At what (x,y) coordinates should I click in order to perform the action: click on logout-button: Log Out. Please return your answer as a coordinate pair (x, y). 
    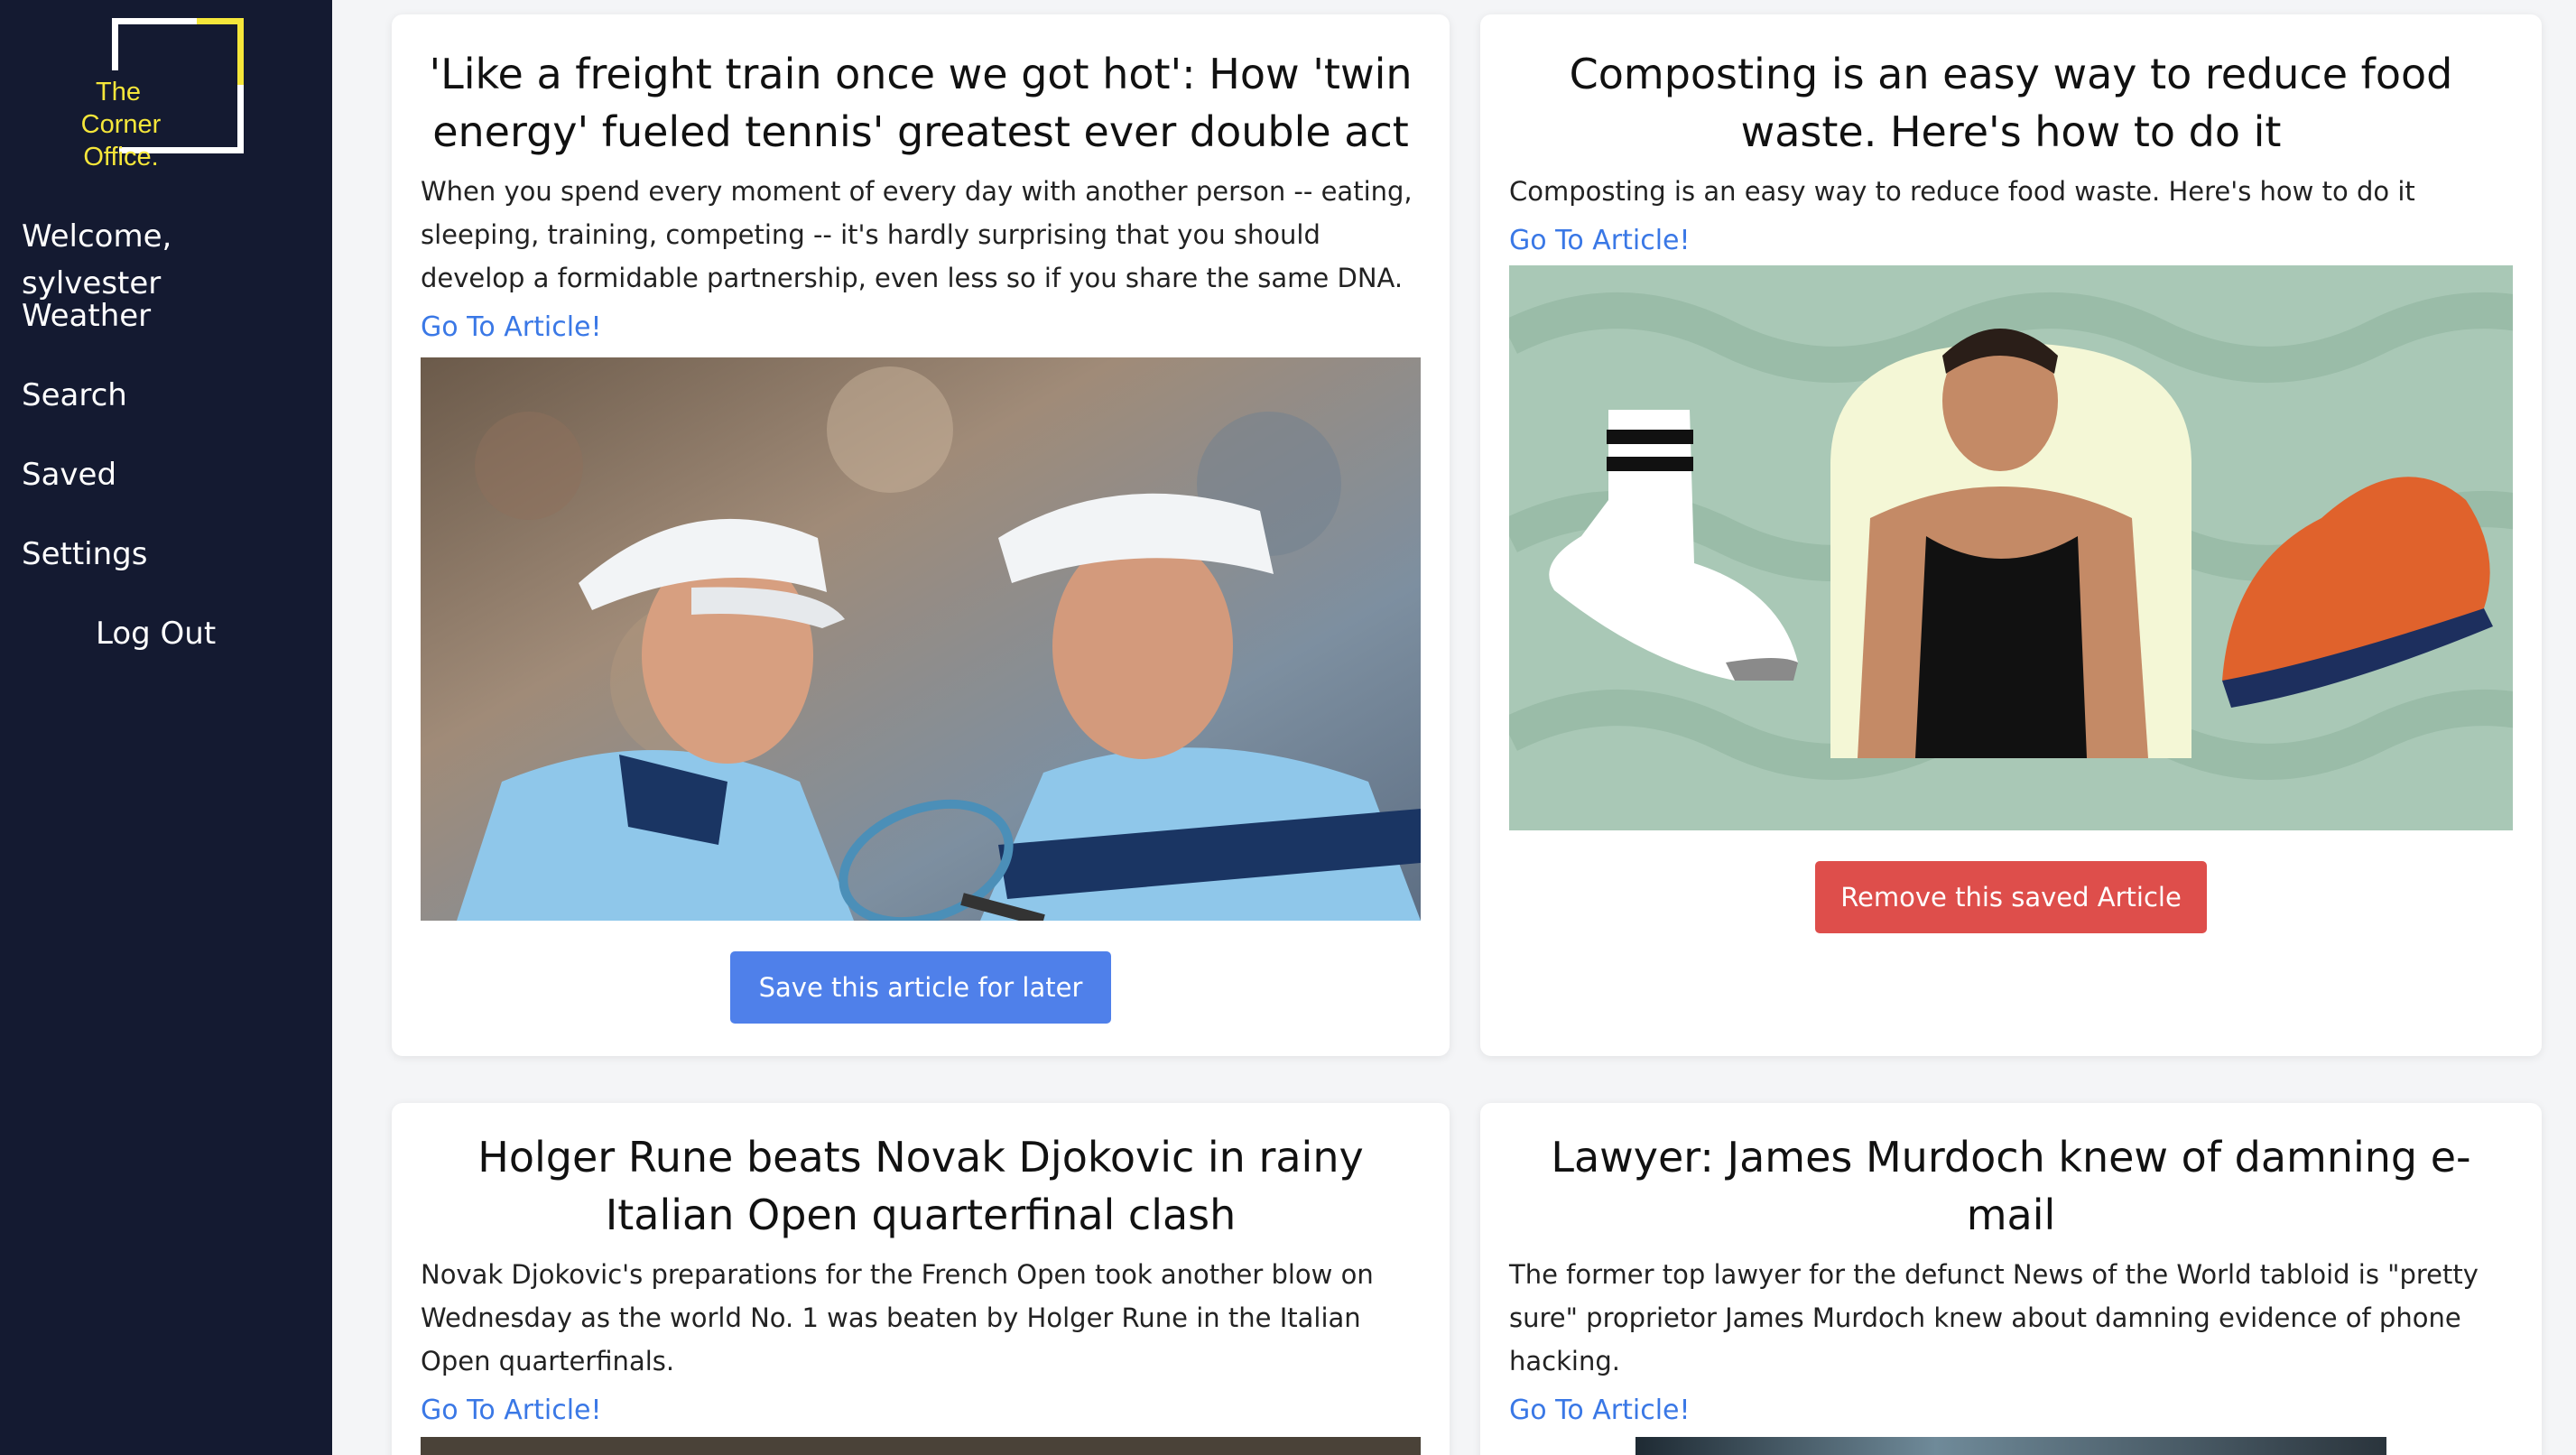
    Looking at the image, I should click on (171, 650).